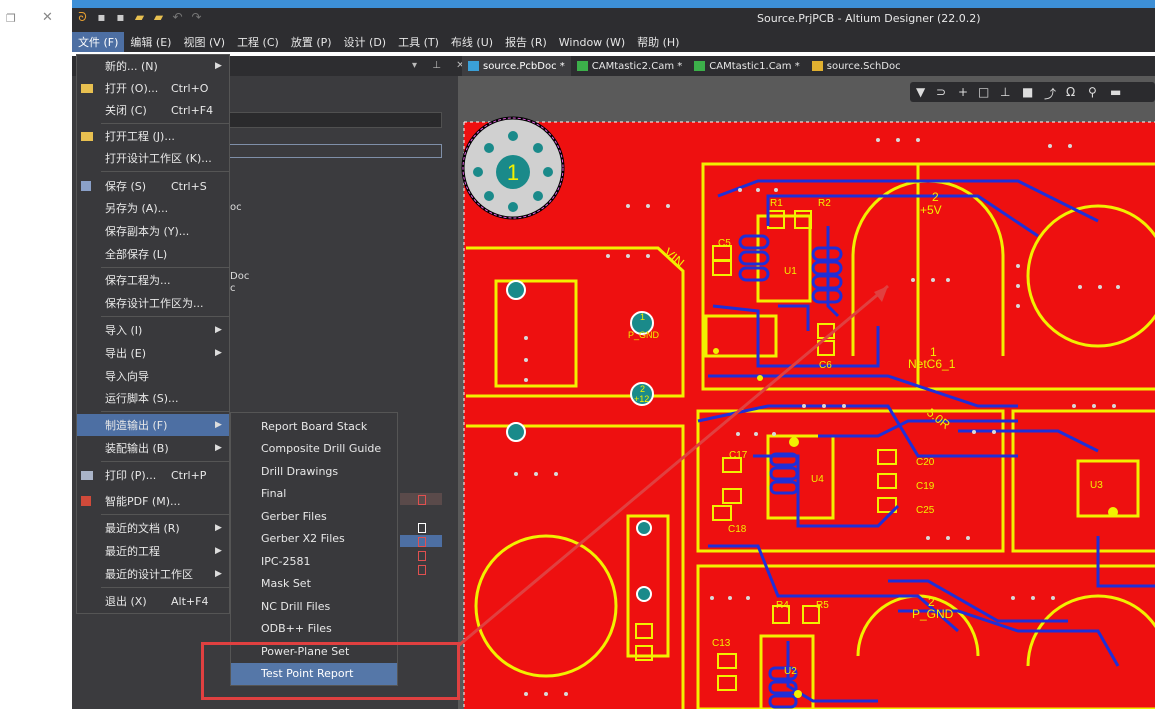 The height and width of the screenshot is (709, 1155). I want to click on fill-icon: ▬, so click(1115, 92).